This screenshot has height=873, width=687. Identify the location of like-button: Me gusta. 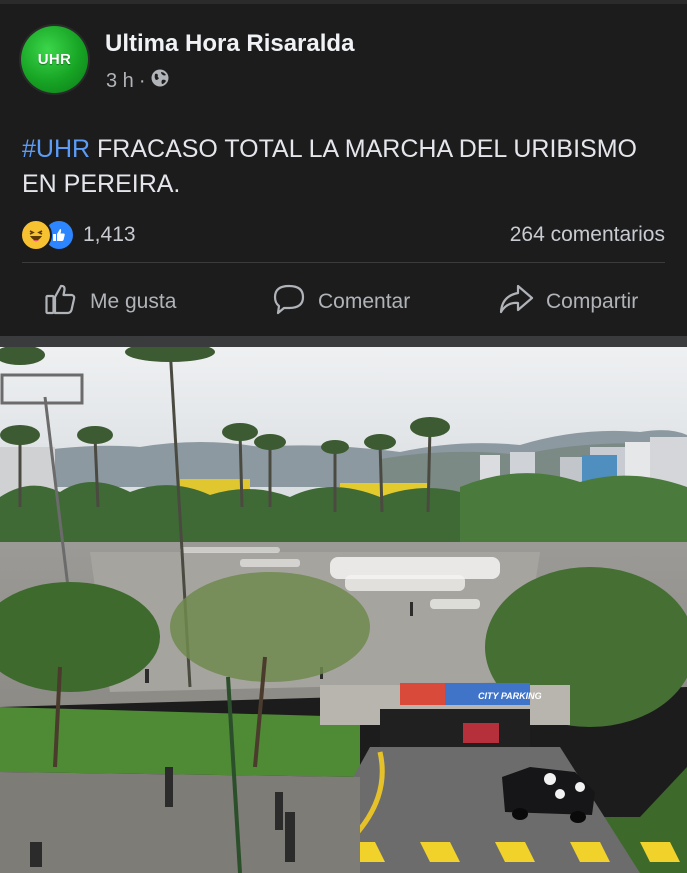
(110, 302).